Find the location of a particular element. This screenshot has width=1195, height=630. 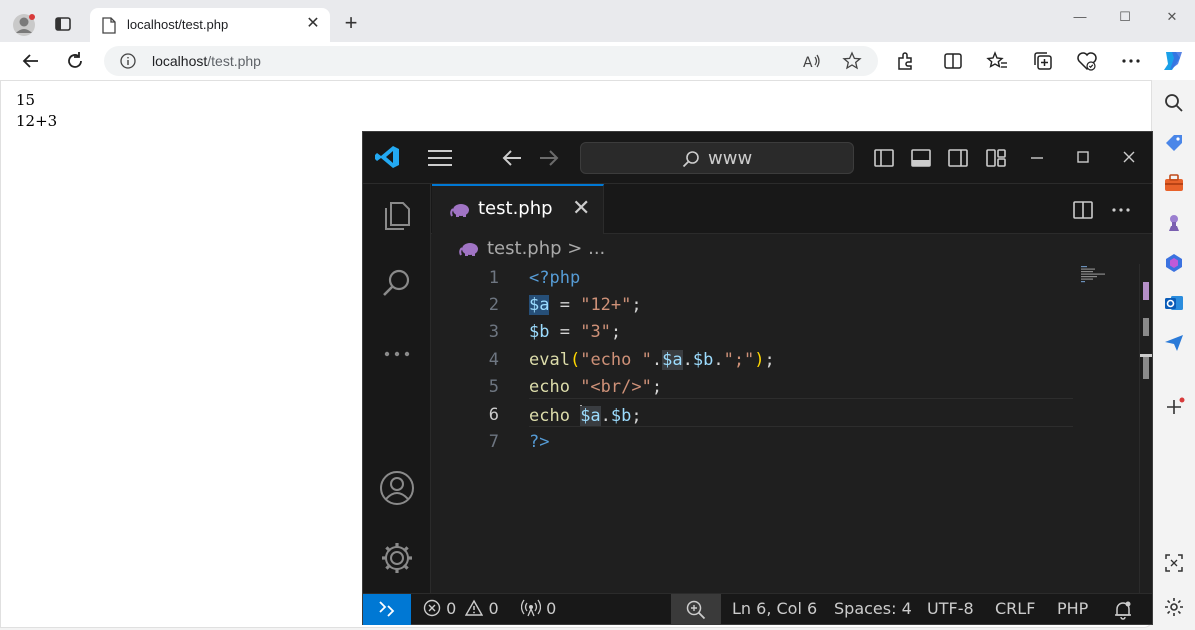

breadcrumb-file: test.php is located at coordinates (524, 248).